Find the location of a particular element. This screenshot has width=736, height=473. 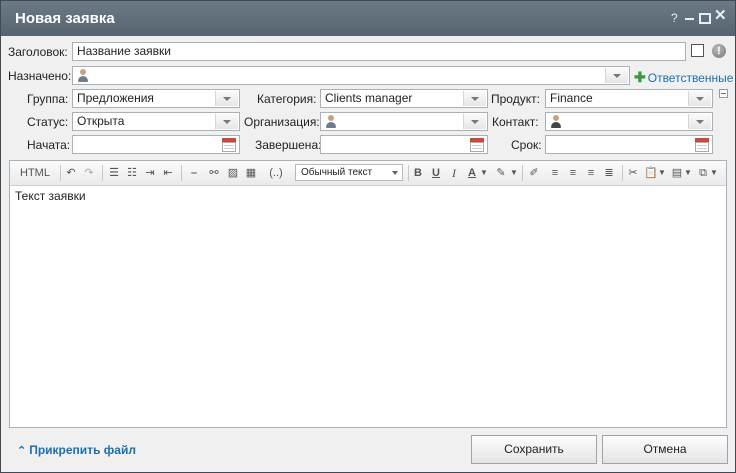

align-right-icon: ≡ is located at coordinates (591, 173).